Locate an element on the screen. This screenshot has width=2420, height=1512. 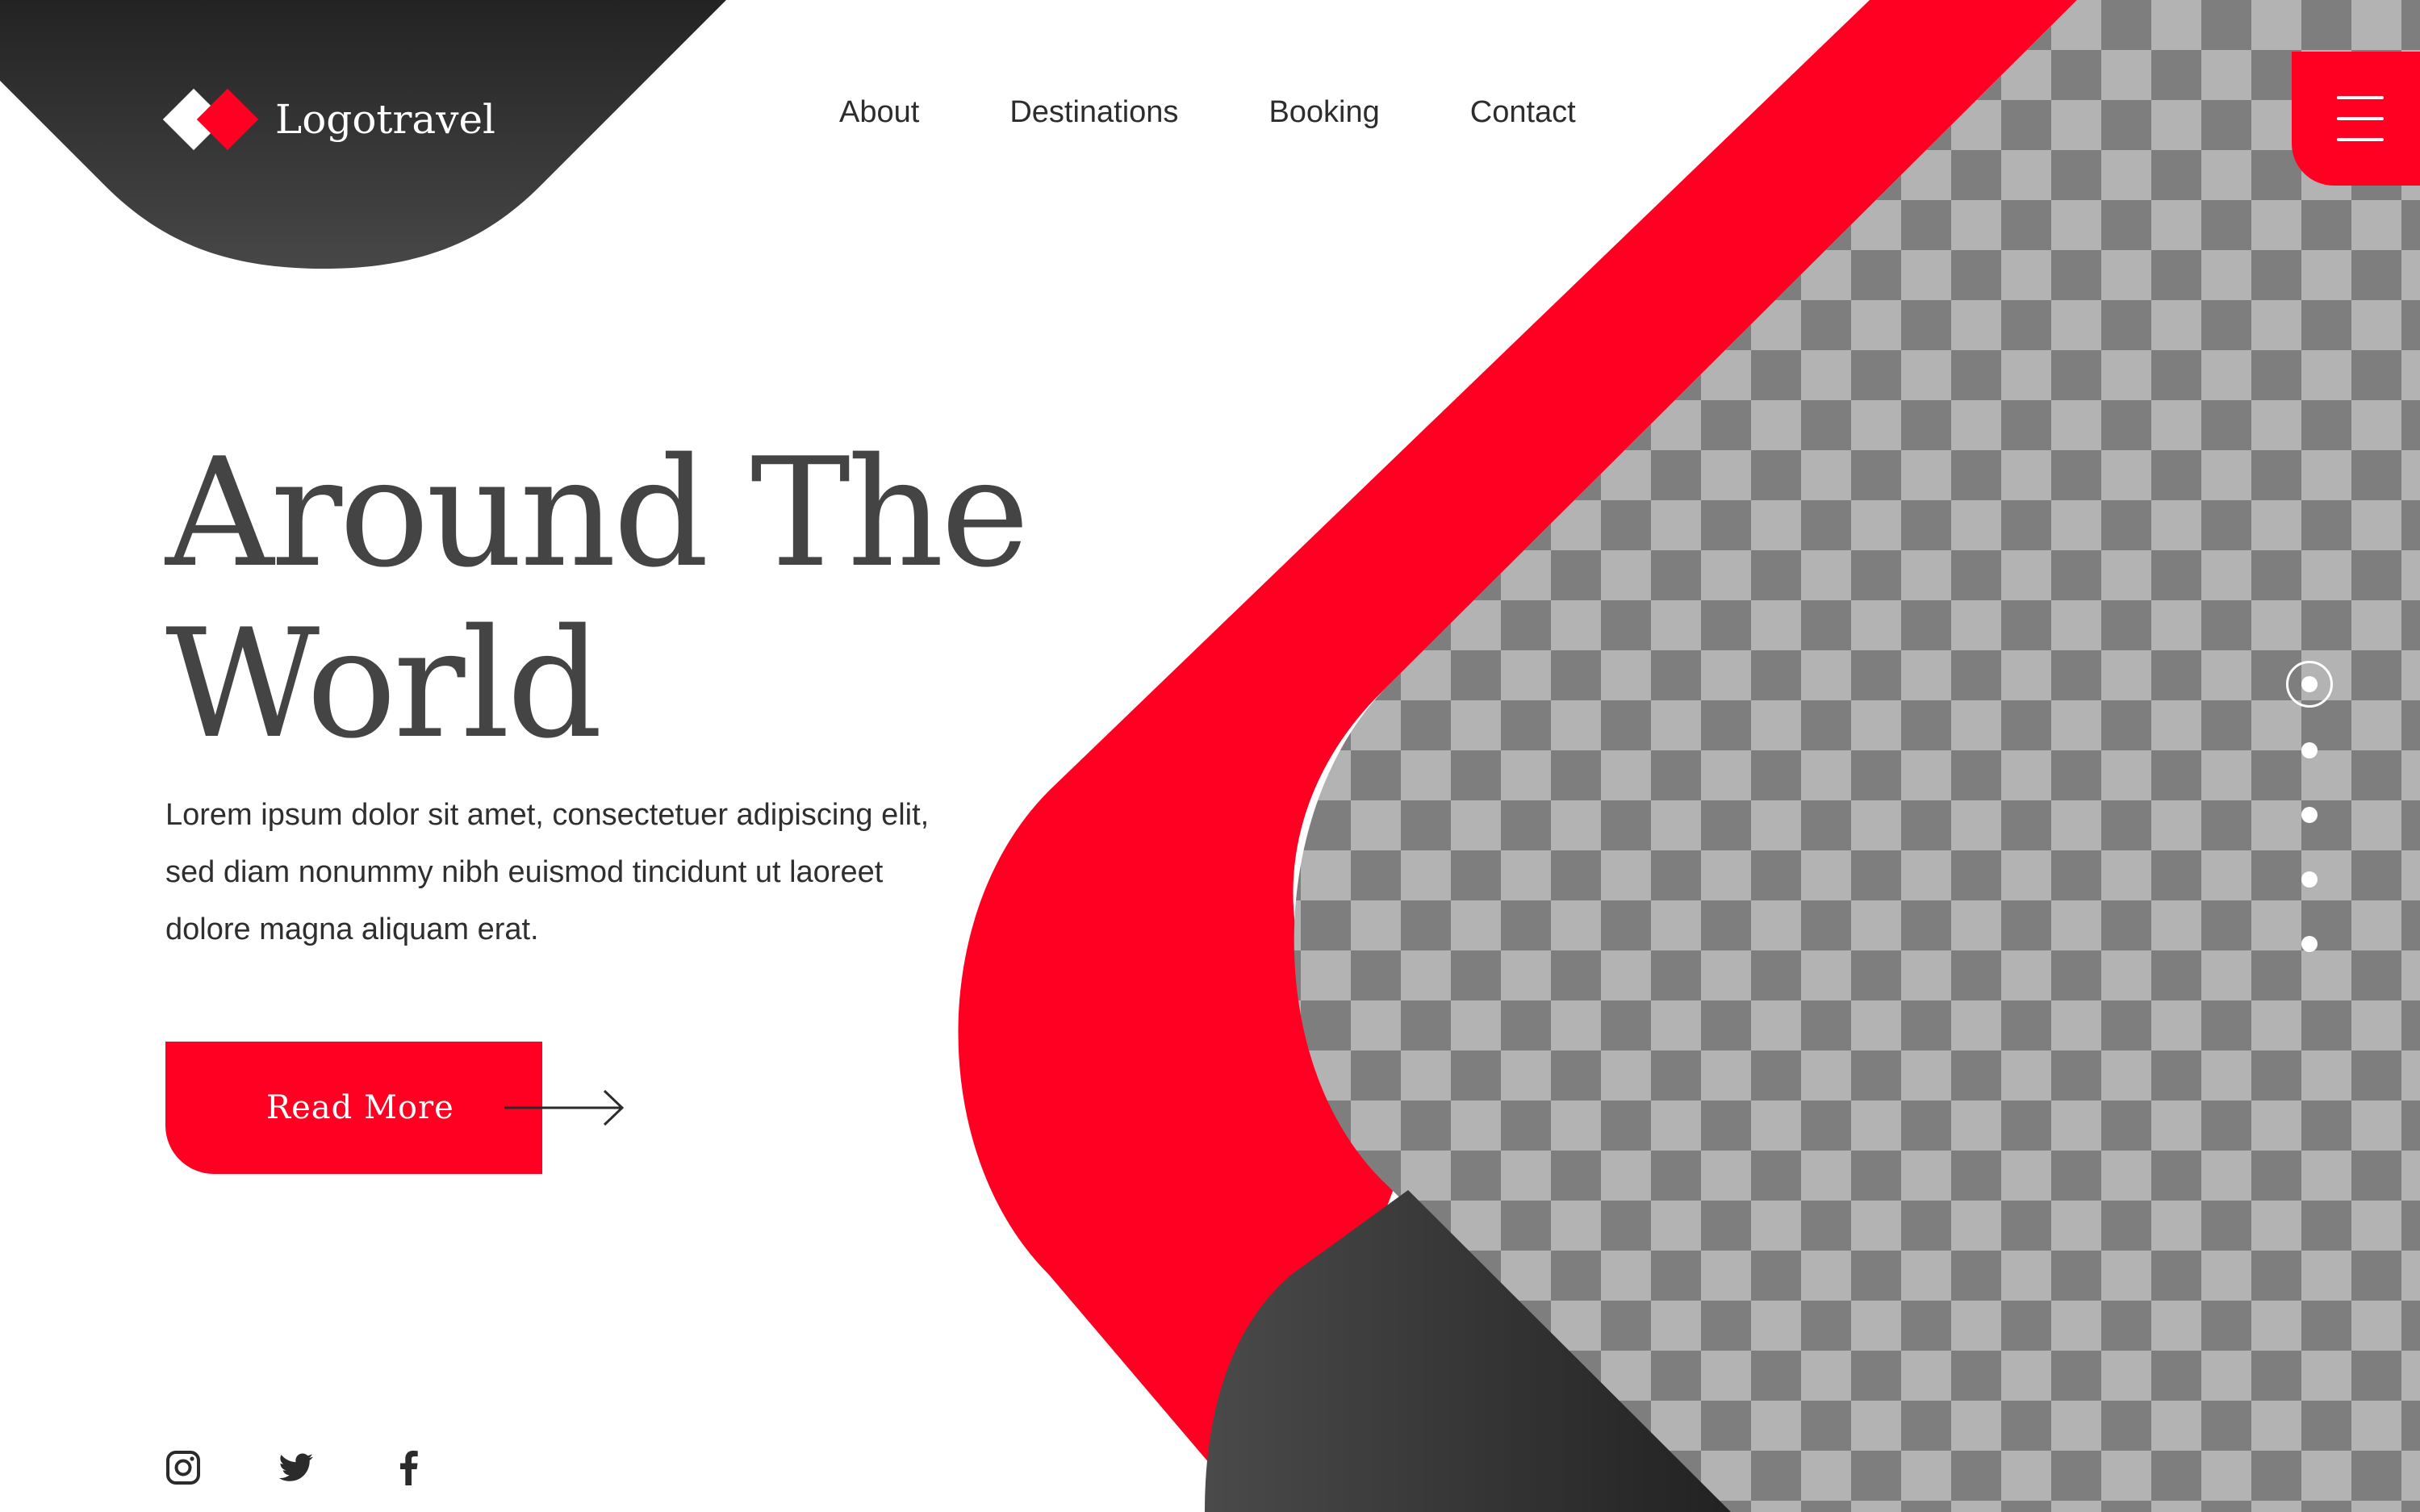
diamond-logo-icon is located at coordinates (210, 119).